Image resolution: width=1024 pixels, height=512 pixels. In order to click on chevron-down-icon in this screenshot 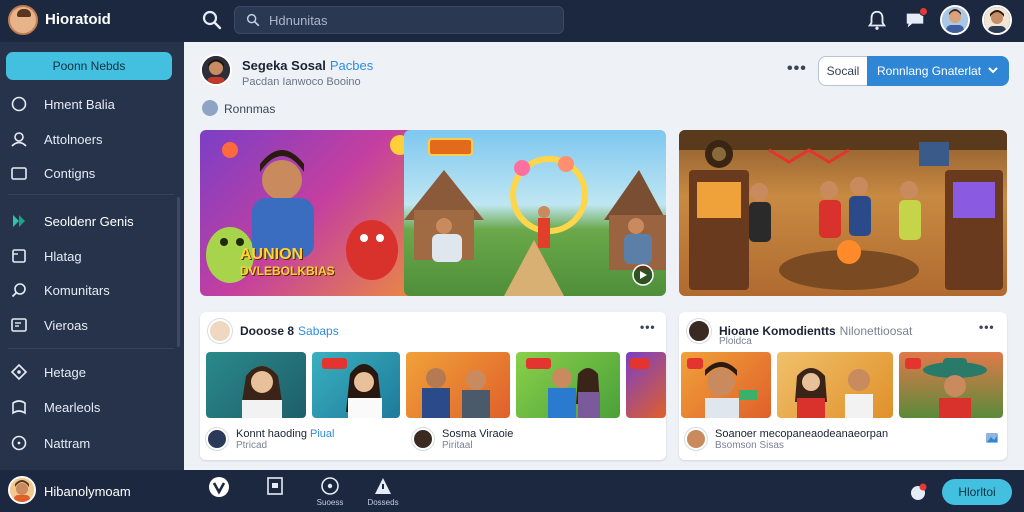, I will do `click(993, 70)`.